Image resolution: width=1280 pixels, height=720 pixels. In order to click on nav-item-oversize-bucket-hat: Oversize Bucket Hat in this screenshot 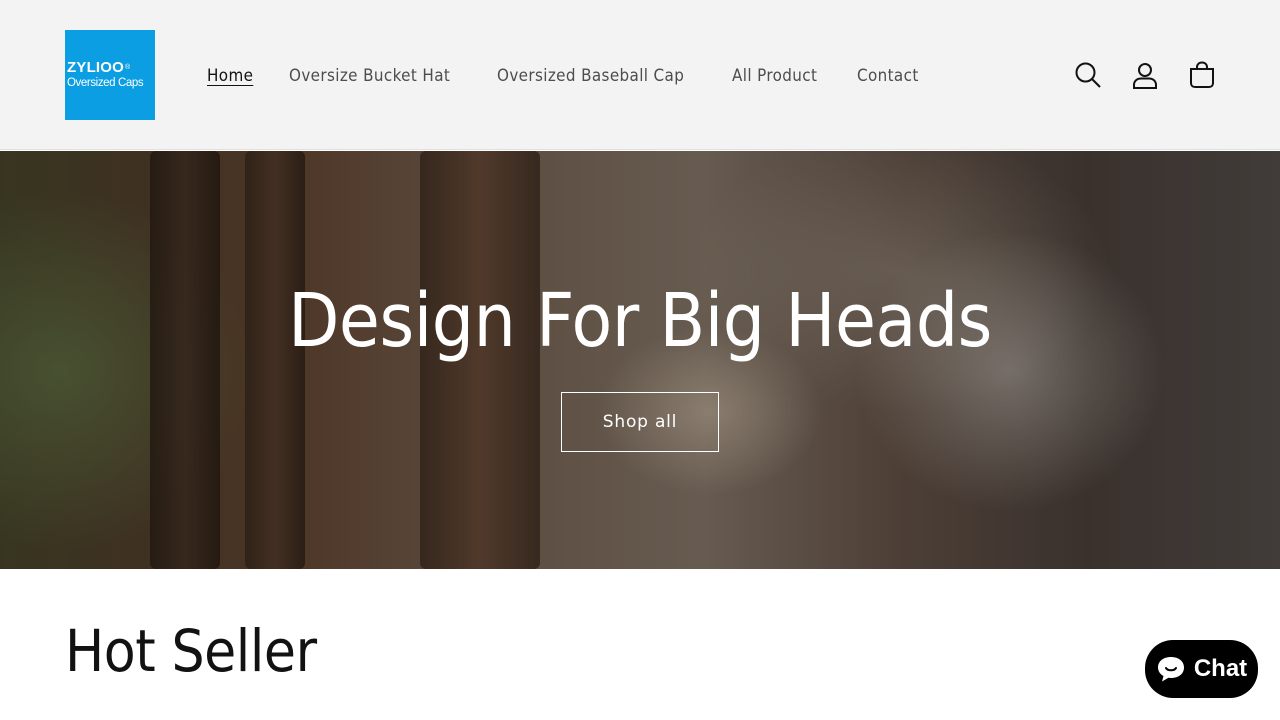, I will do `click(376, 76)`.